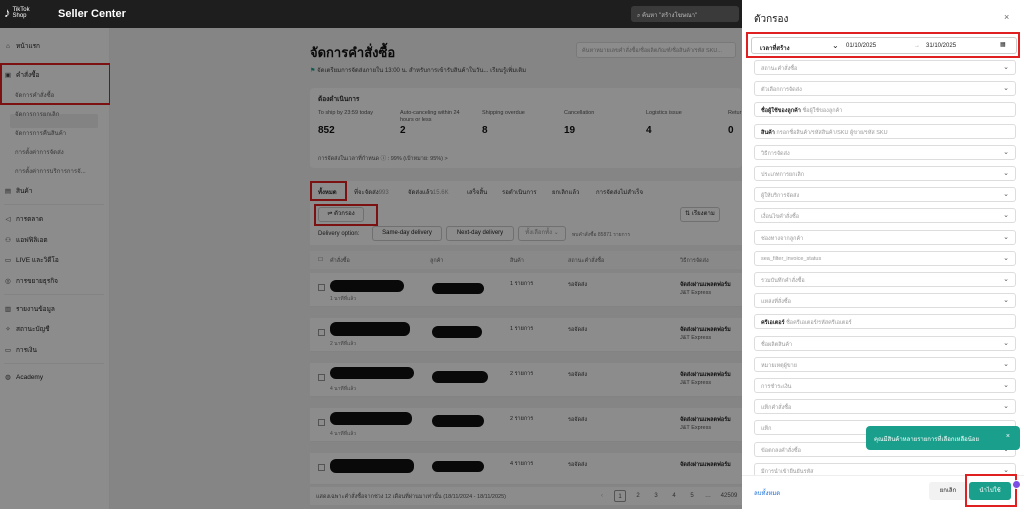  Describe the element at coordinates (885, 258) in the screenshot. I see `filter-field: sea_filter_invoice_status ⌄` at that location.